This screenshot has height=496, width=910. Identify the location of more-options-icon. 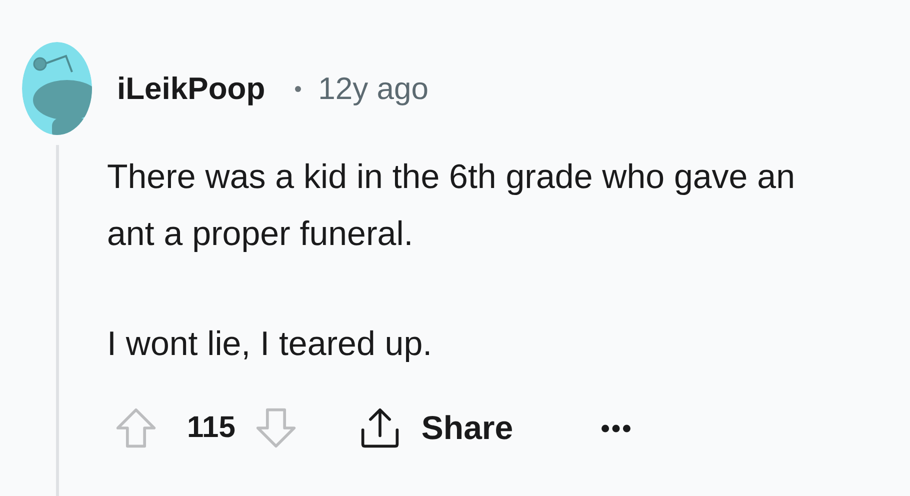
(616, 428).